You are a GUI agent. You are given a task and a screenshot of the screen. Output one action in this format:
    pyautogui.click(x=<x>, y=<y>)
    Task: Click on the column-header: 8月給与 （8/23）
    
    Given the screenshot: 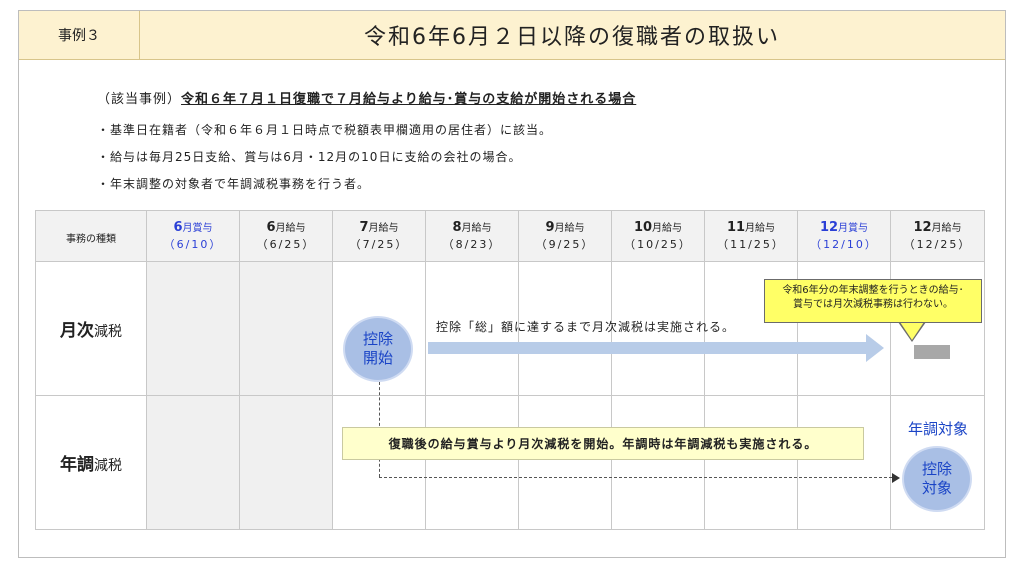 What is the action you would take?
    pyautogui.click(x=472, y=236)
    